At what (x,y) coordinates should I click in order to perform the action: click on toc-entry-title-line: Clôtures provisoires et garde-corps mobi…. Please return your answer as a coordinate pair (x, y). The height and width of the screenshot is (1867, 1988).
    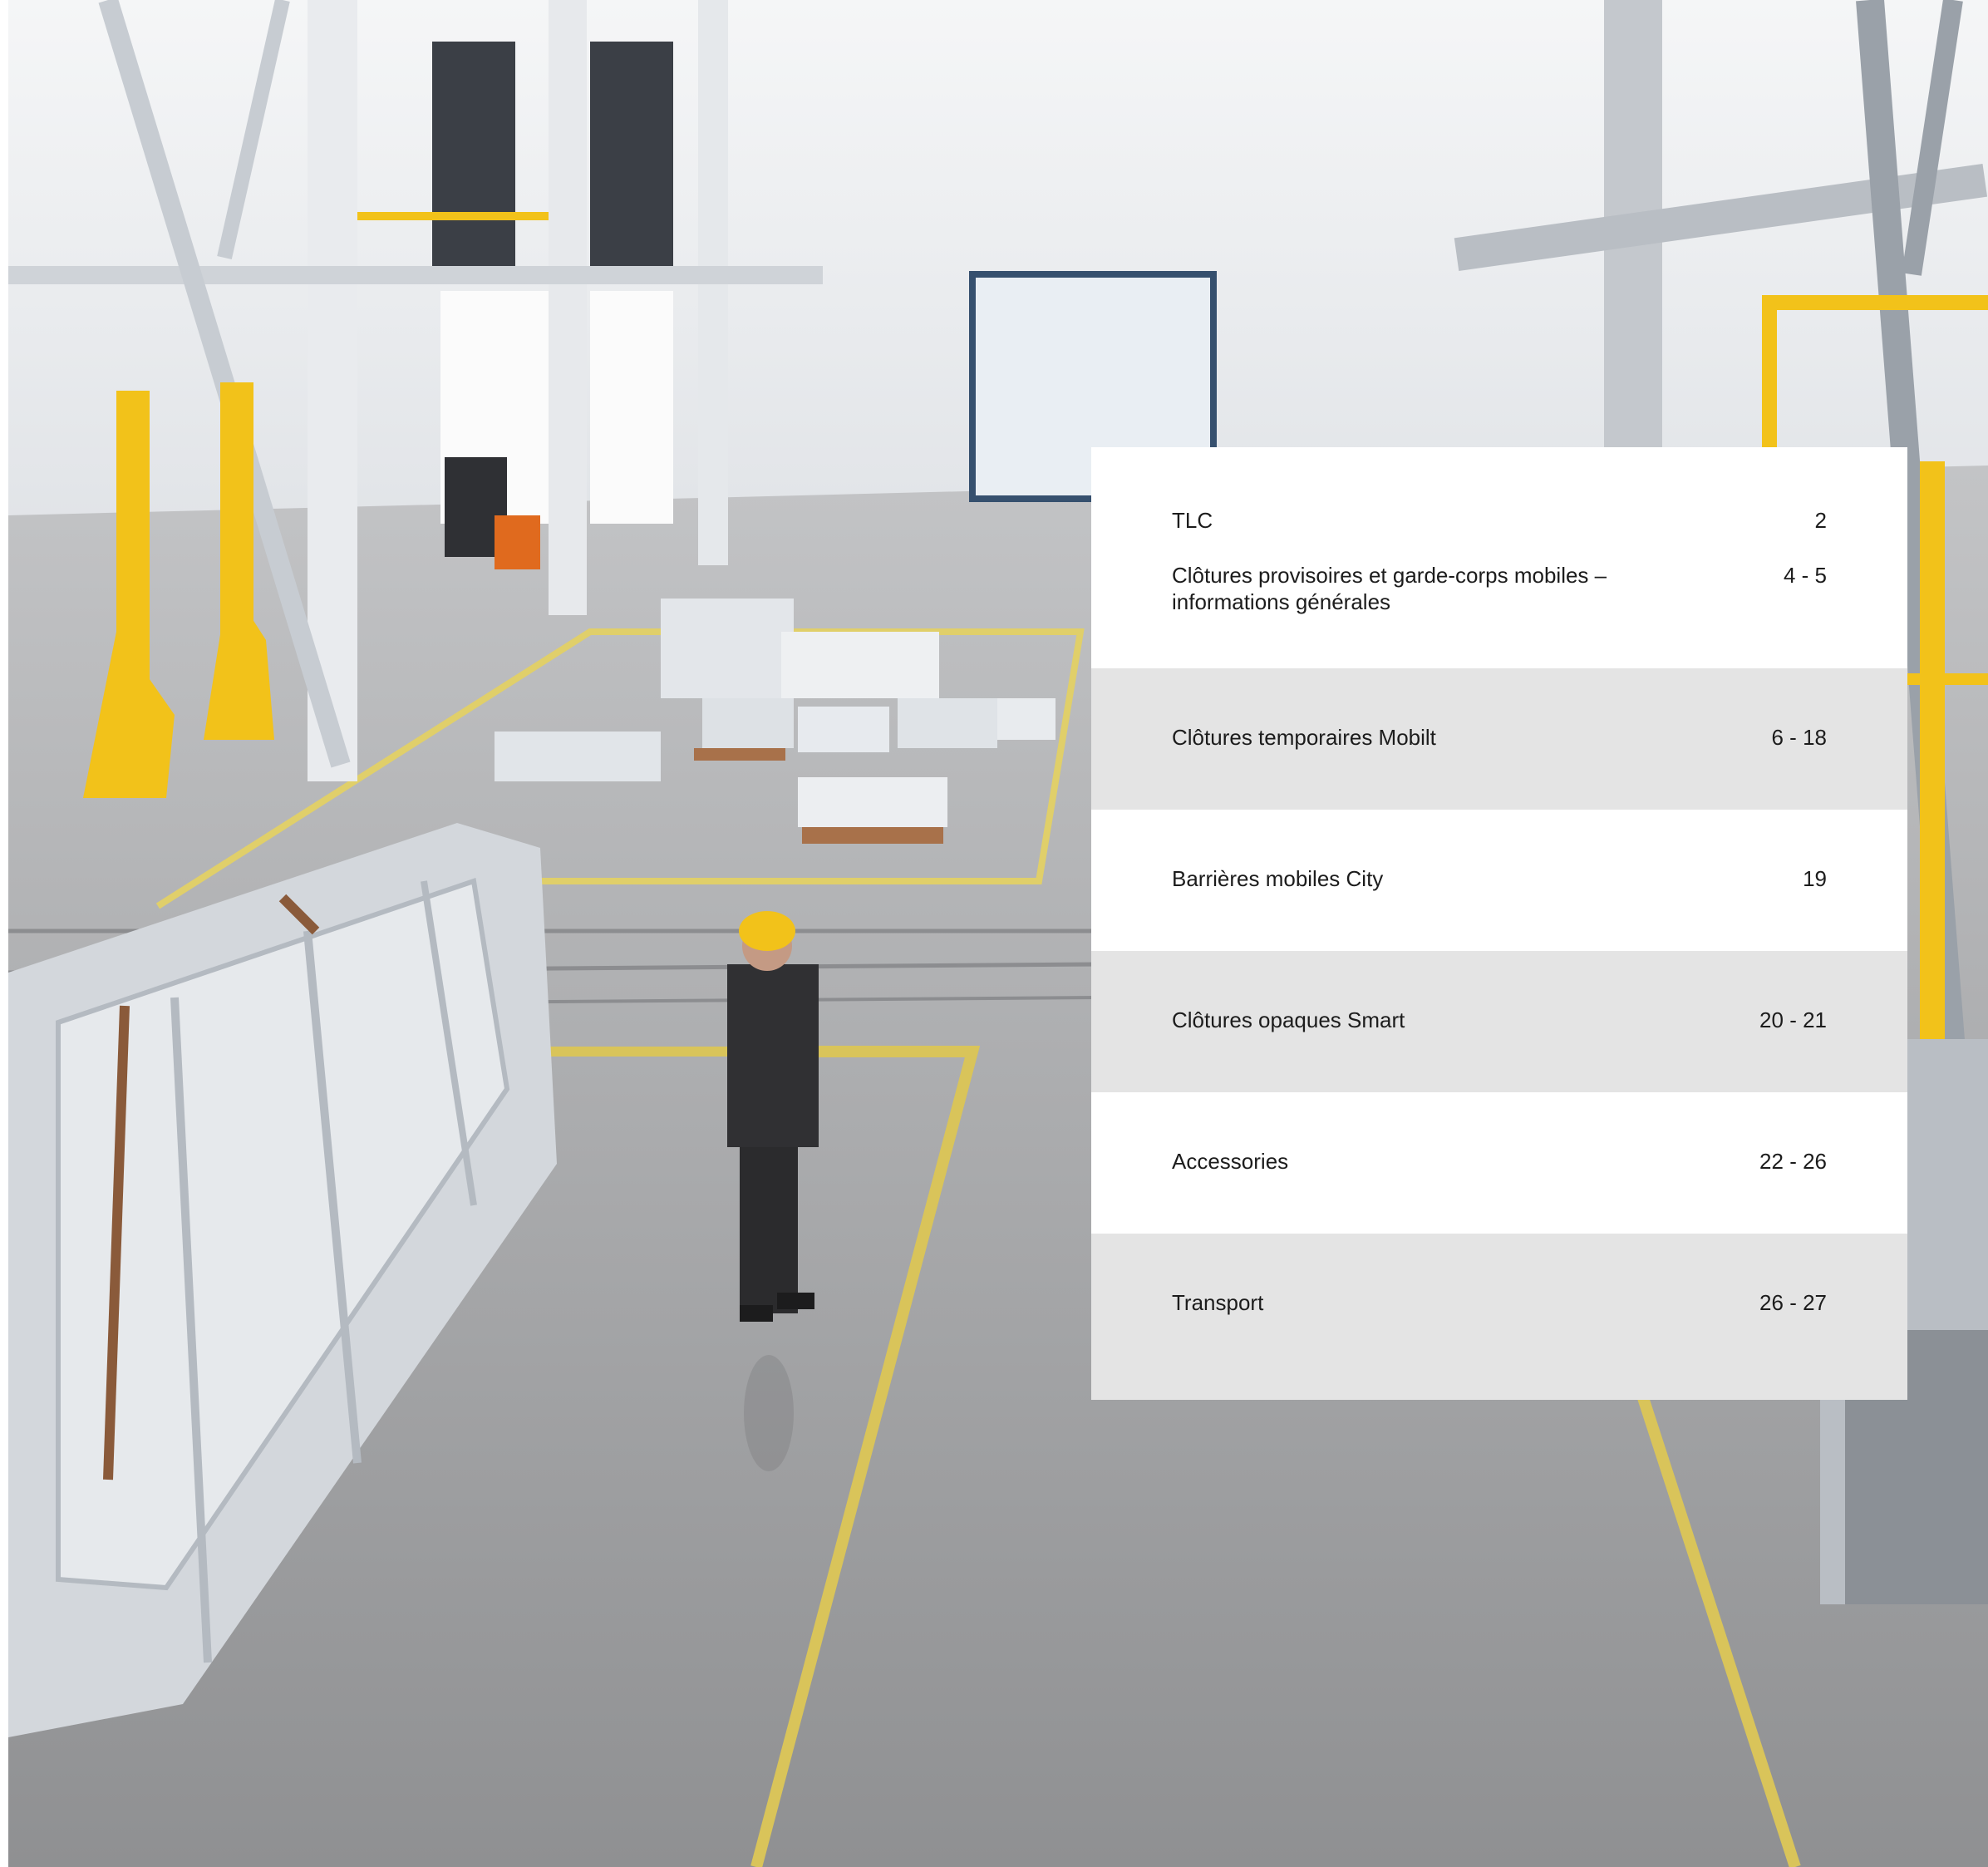
    Looking at the image, I should click on (1389, 575).